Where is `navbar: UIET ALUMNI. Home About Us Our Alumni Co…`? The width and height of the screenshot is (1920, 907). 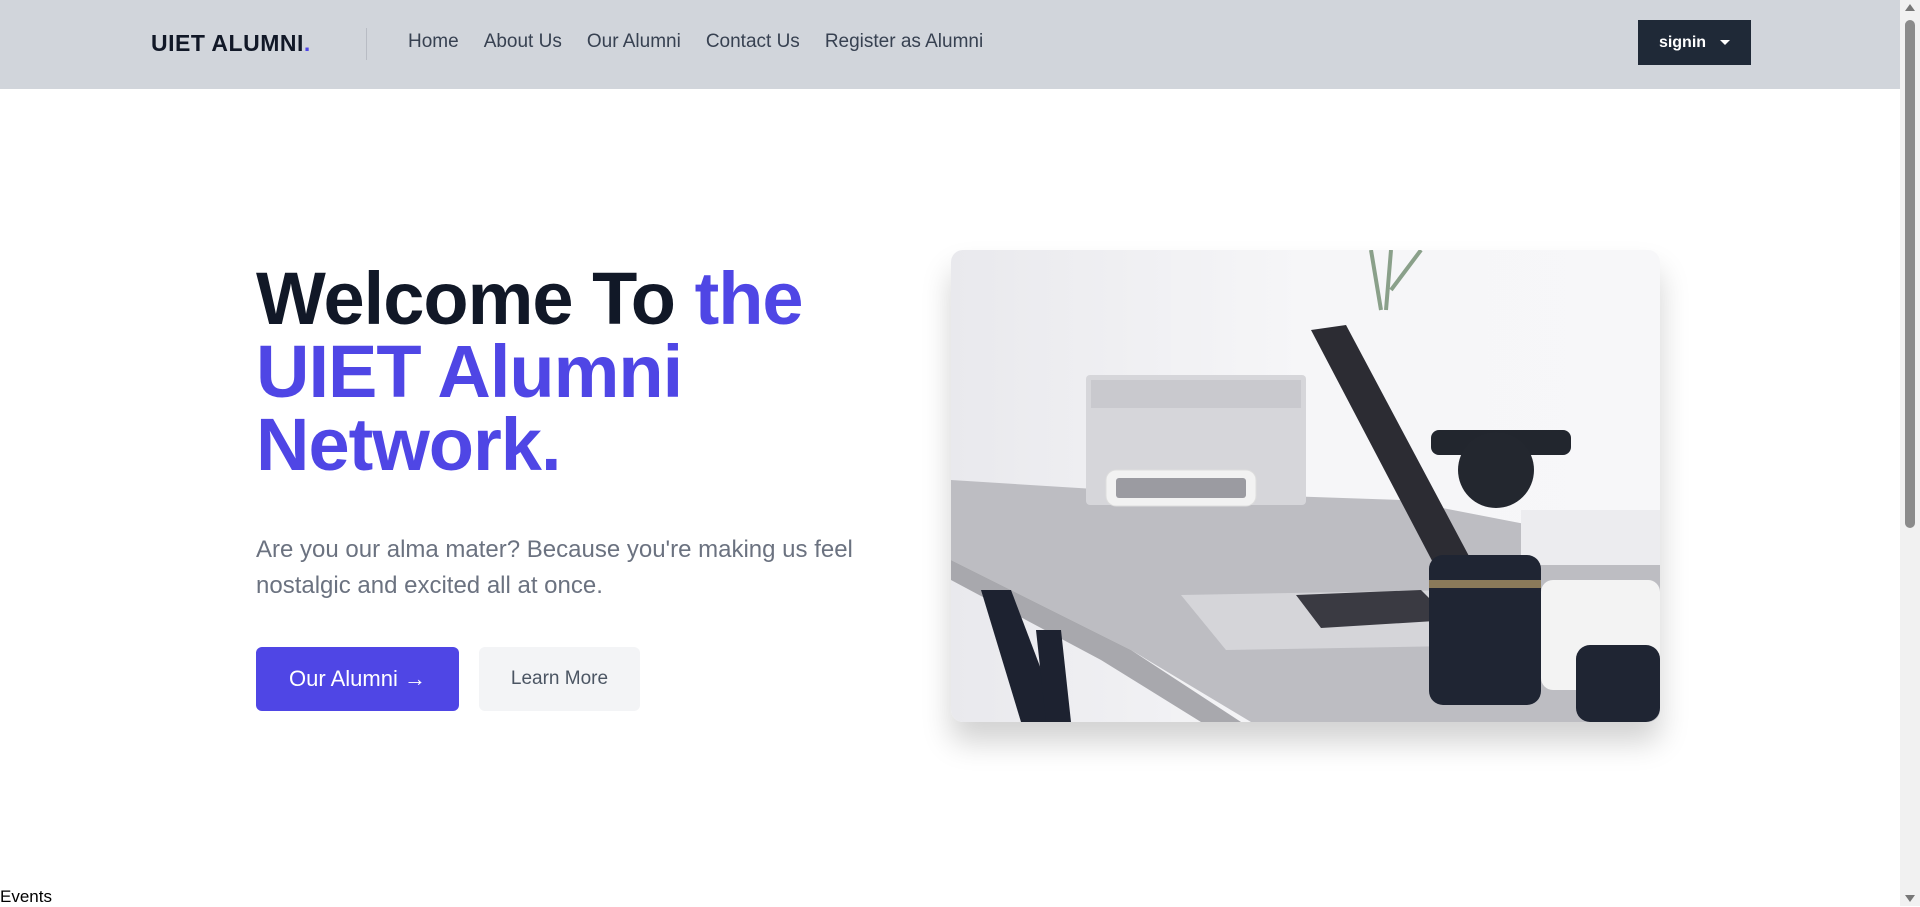
navbar: UIET ALUMNI. Home About Us Our Alumni Co… is located at coordinates (950, 44).